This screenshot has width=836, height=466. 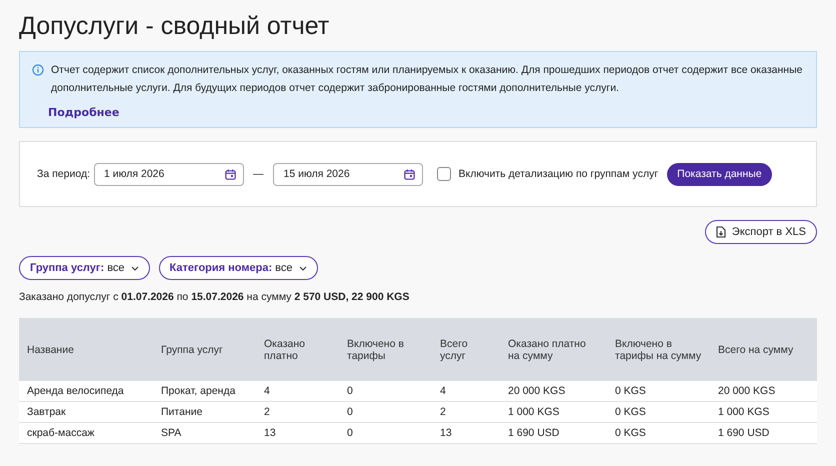 What do you see at coordinates (86, 412) in the screenshot?
I see `table-cell: Завтрак` at bounding box center [86, 412].